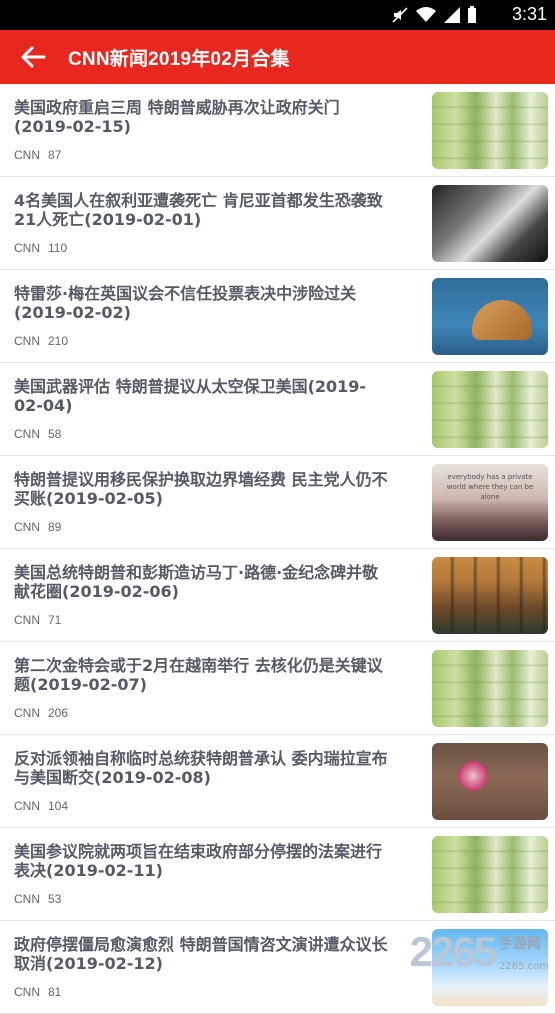 This screenshot has width=555, height=1014. Describe the element at coordinates (41, 527) in the screenshot. I see `item-meta: CNN 89` at that location.